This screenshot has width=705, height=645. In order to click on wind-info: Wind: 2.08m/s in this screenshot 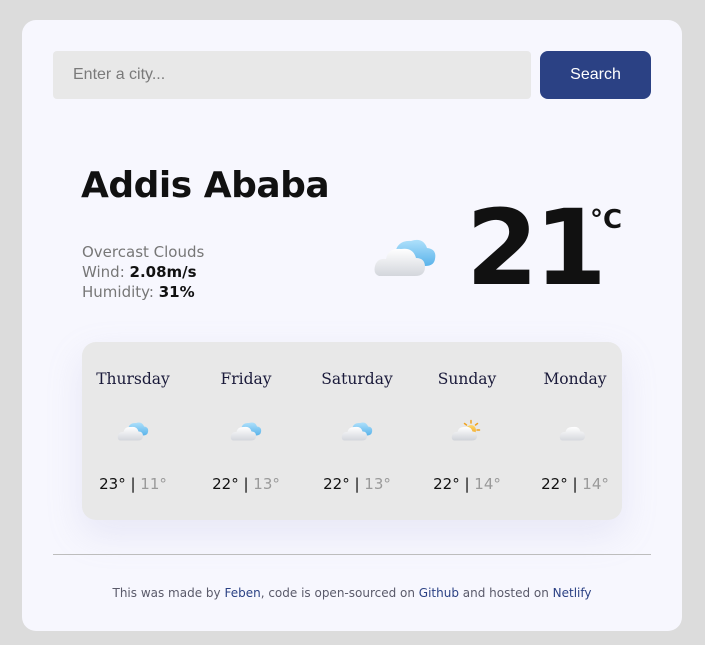, I will do `click(143, 272)`.